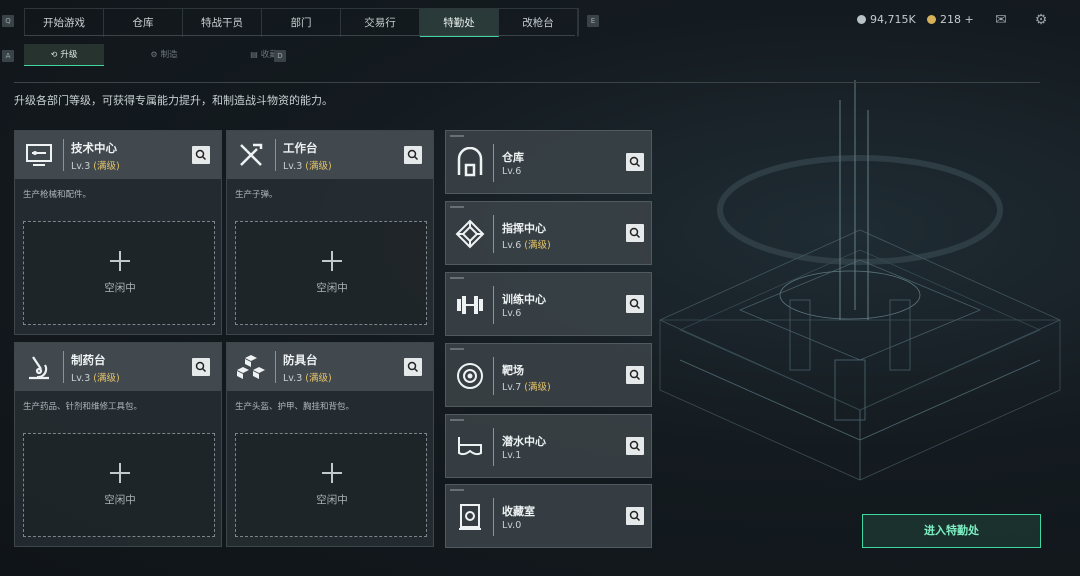 The height and width of the screenshot is (576, 1080). Describe the element at coordinates (459, 23) in the screenshot. I see `tab-special-ops: 特勤处` at that location.